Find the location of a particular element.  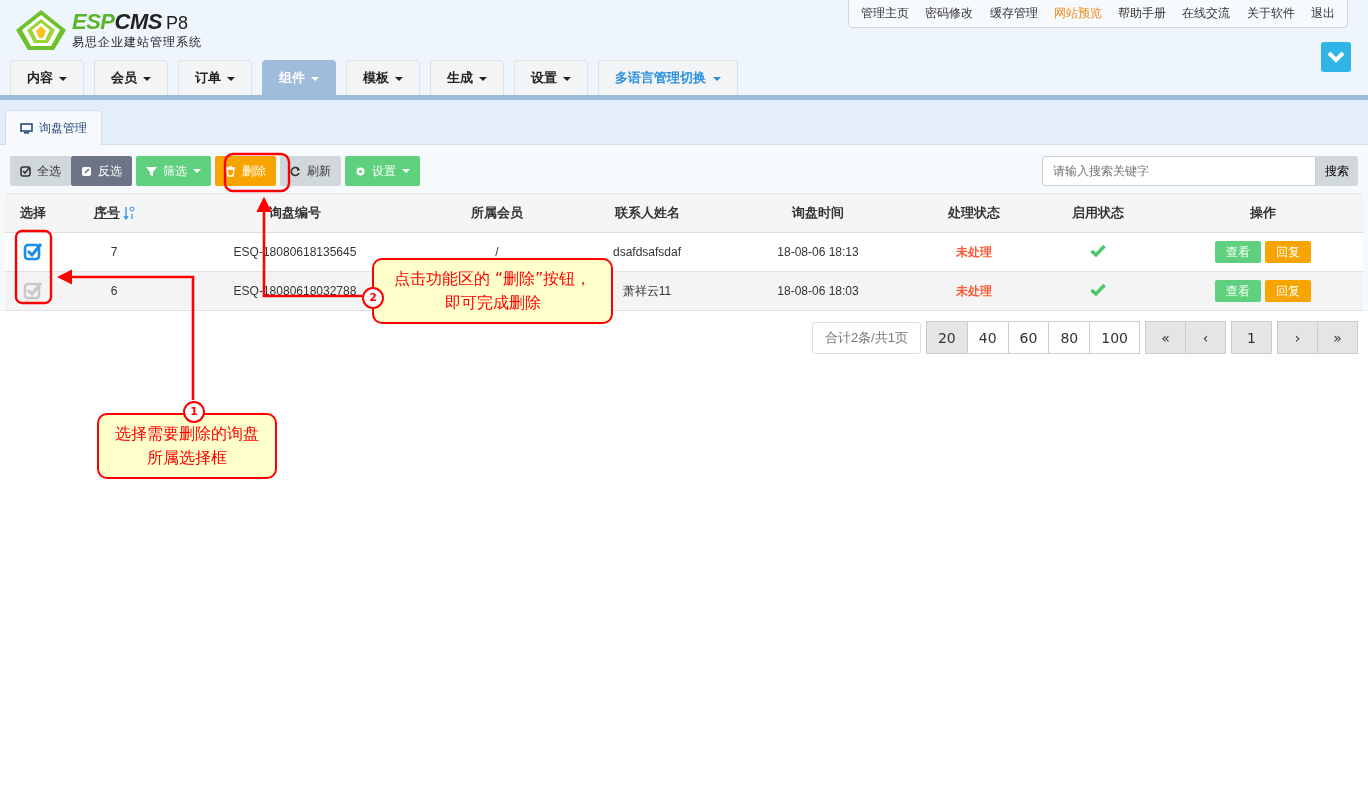

table-cell: 6 is located at coordinates (114, 291).